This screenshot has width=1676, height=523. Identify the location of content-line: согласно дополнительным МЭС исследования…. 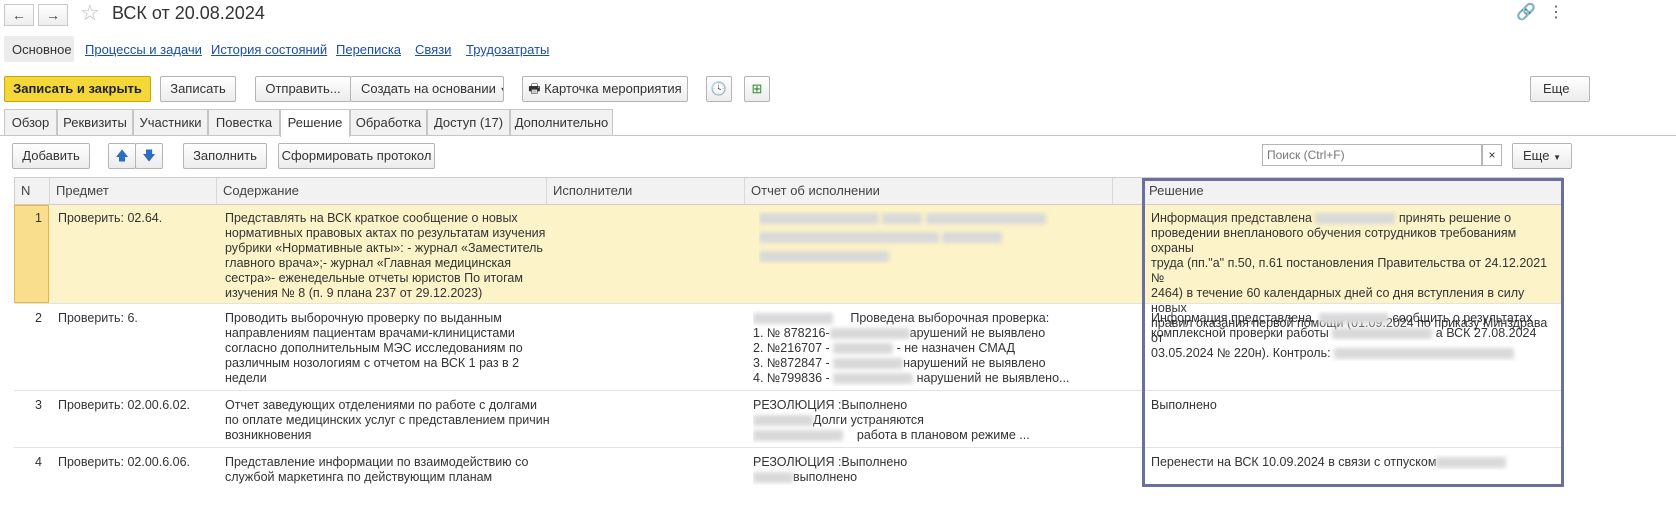
(374, 348).